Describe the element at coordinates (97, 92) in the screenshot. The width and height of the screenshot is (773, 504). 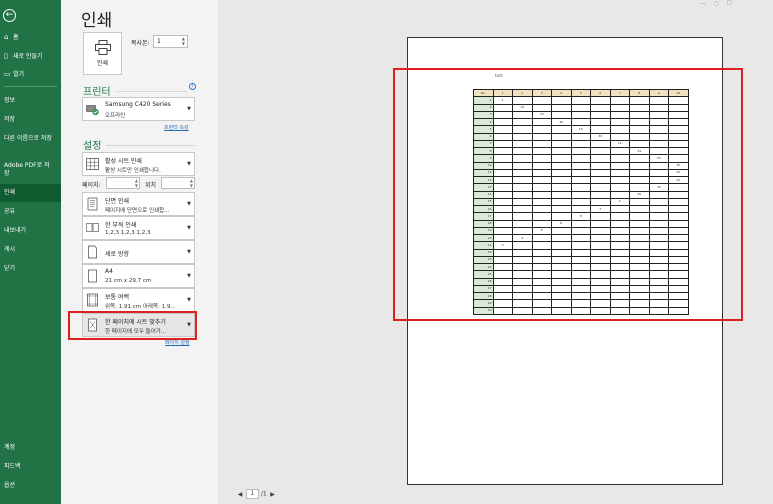
I see `printer-section-title: 프린터` at that location.